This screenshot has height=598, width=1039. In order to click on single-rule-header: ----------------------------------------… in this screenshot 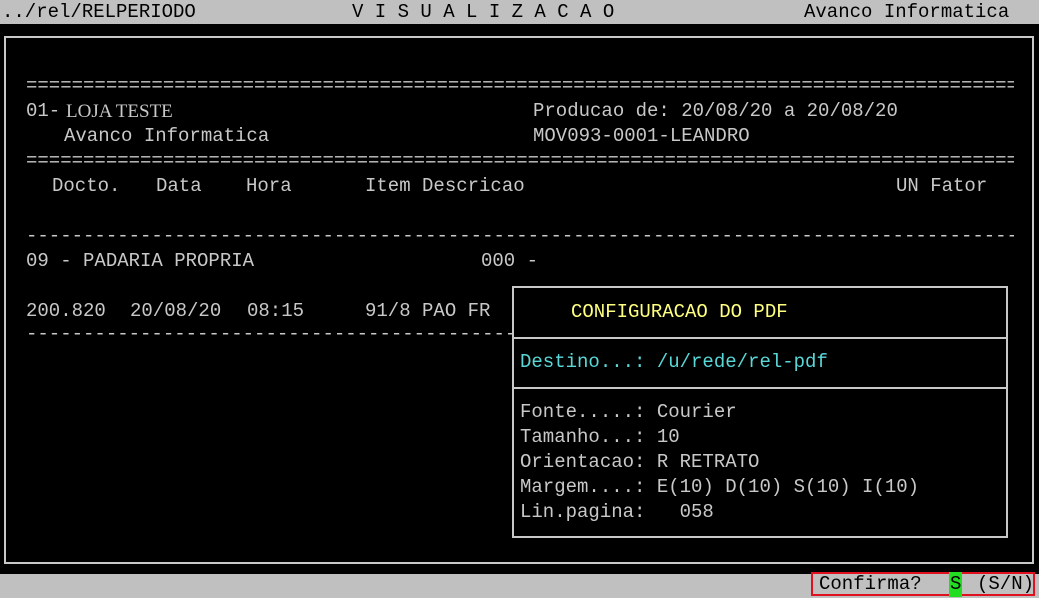, I will do `click(520, 236)`.